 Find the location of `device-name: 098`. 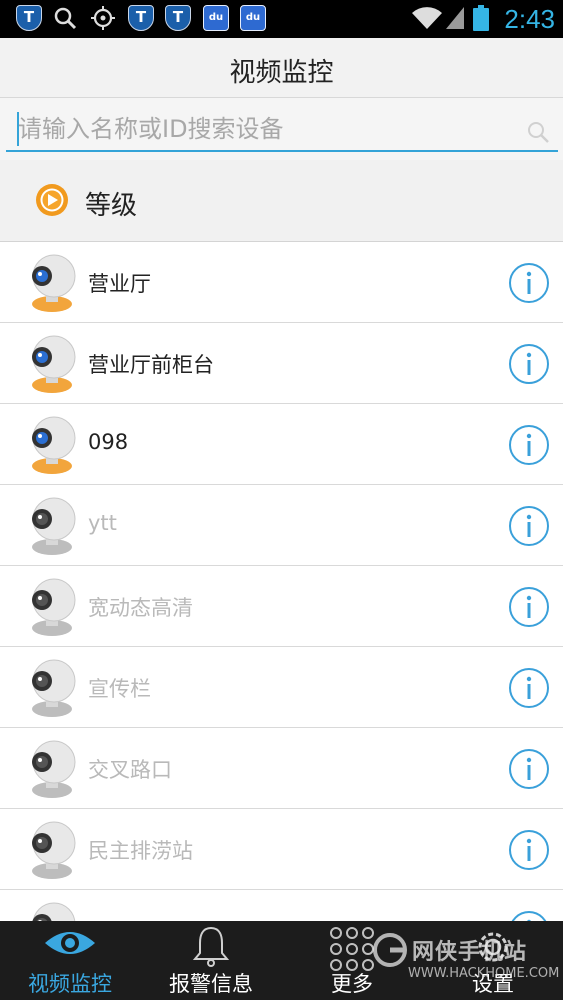

device-name: 098 is located at coordinates (108, 442).